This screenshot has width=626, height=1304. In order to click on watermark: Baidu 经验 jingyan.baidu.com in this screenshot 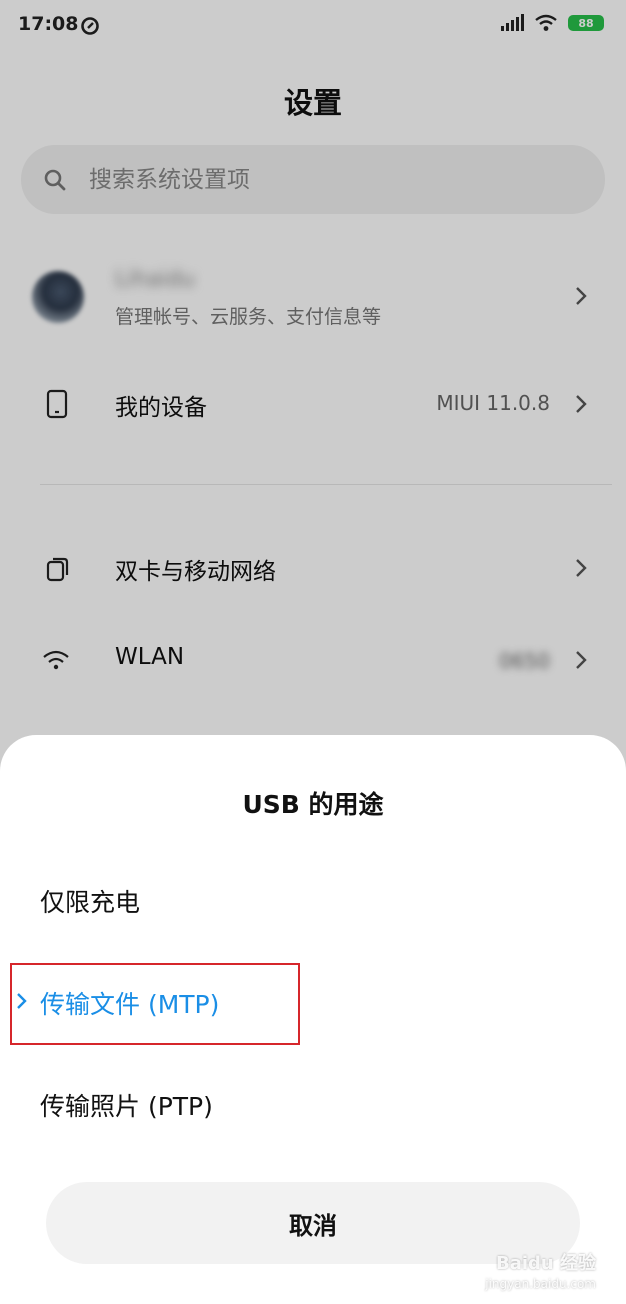, I will do `click(540, 1274)`.